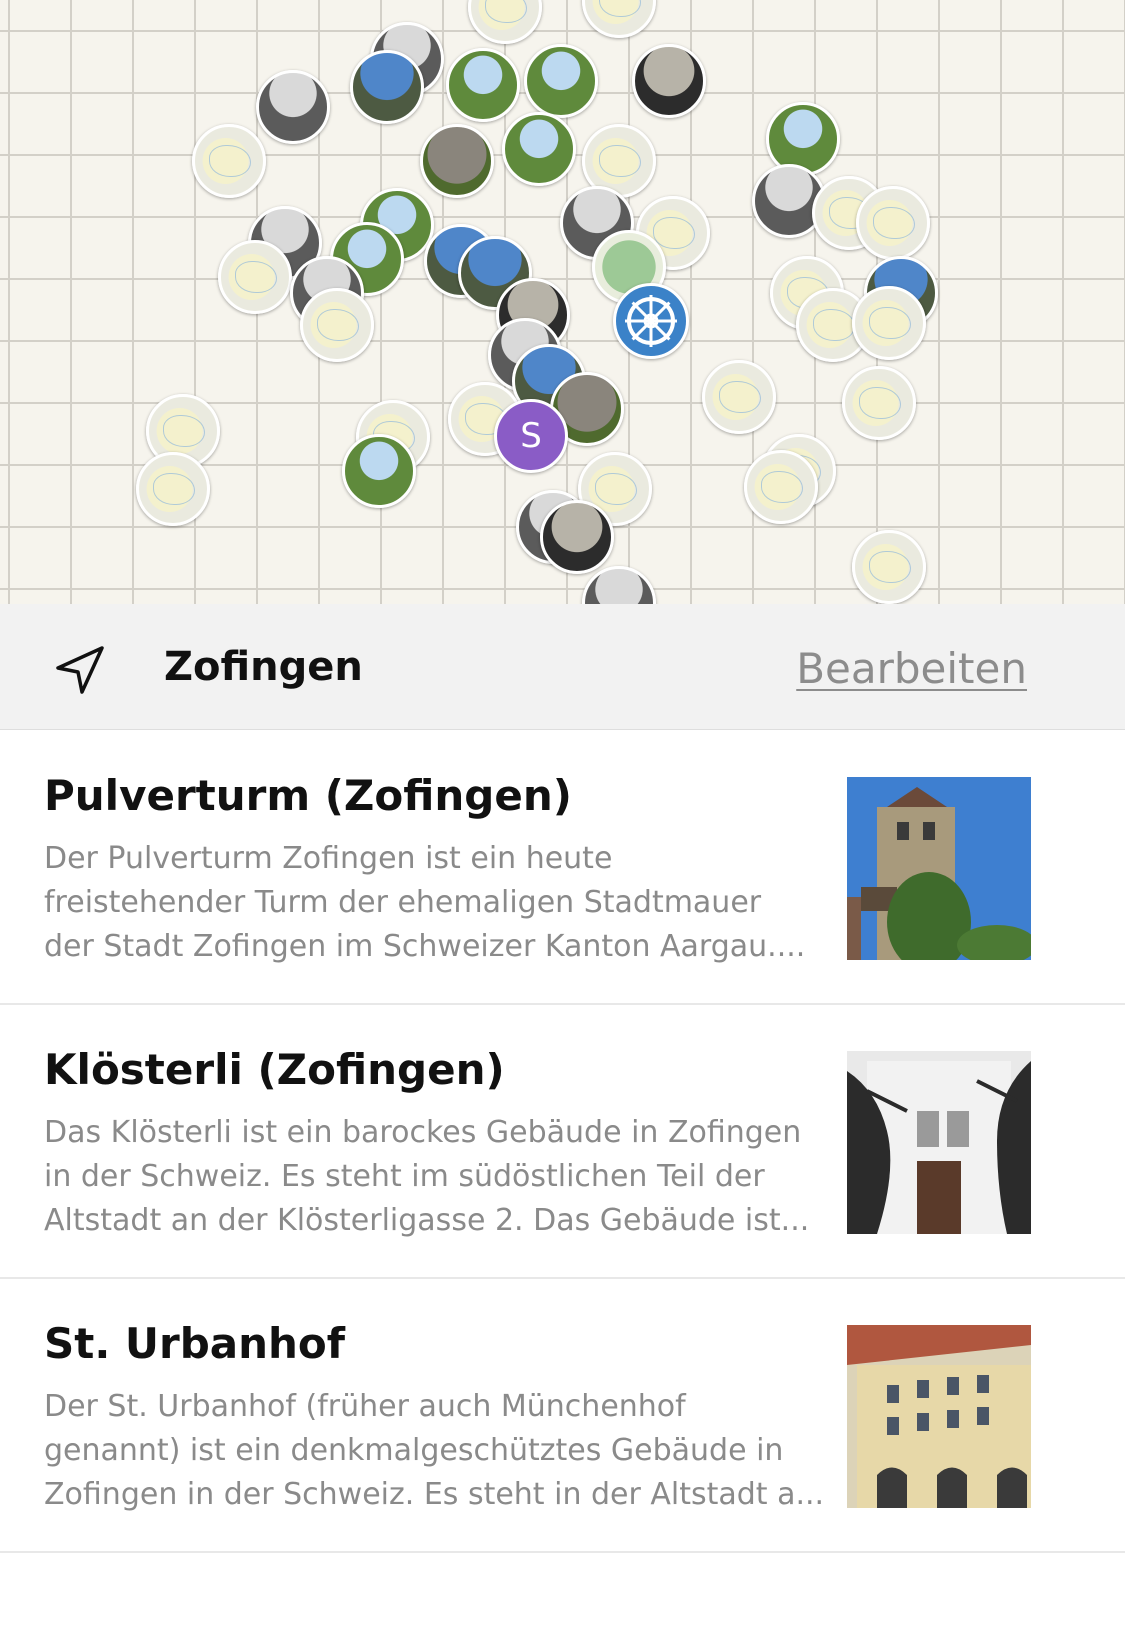 This screenshot has width=1125, height=1642. I want to click on water-wheel-icon, so click(651, 321).